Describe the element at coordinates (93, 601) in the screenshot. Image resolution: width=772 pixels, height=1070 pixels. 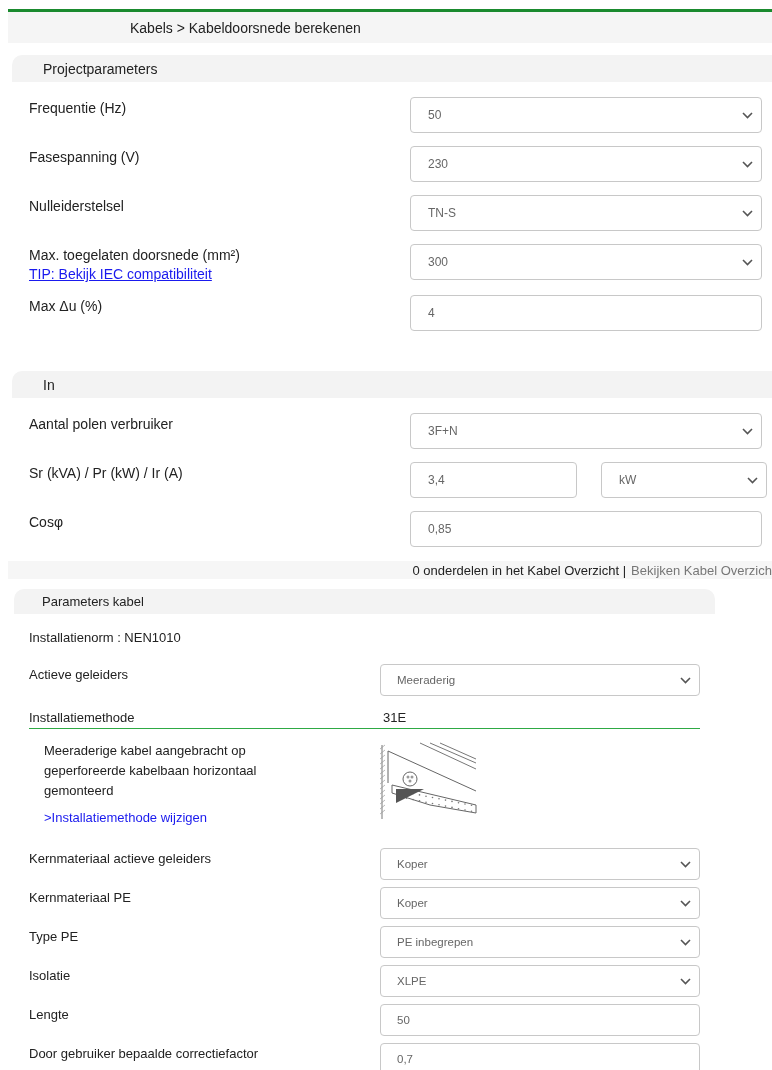
I see `section-title: Parameters kabel` at that location.